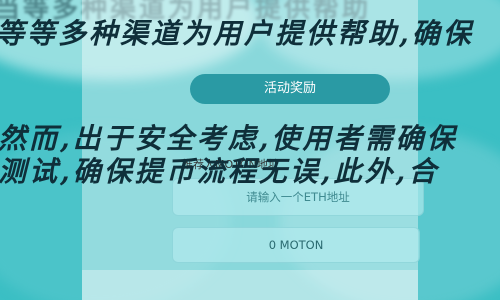  I want to click on background-text-line1: 等等多种渠道为用户提供帮助,确保, so click(237, 33).